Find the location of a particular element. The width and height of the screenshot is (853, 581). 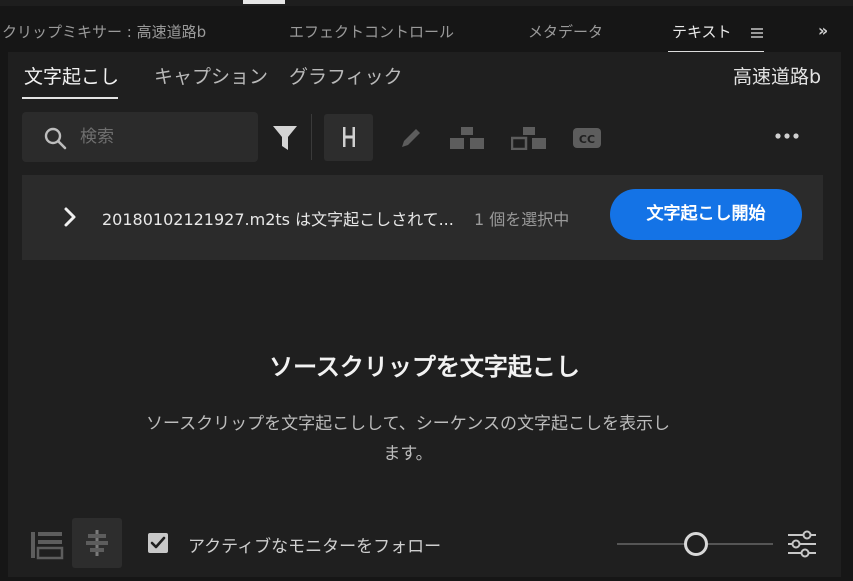

cc-icon: CC is located at coordinates (587, 138).